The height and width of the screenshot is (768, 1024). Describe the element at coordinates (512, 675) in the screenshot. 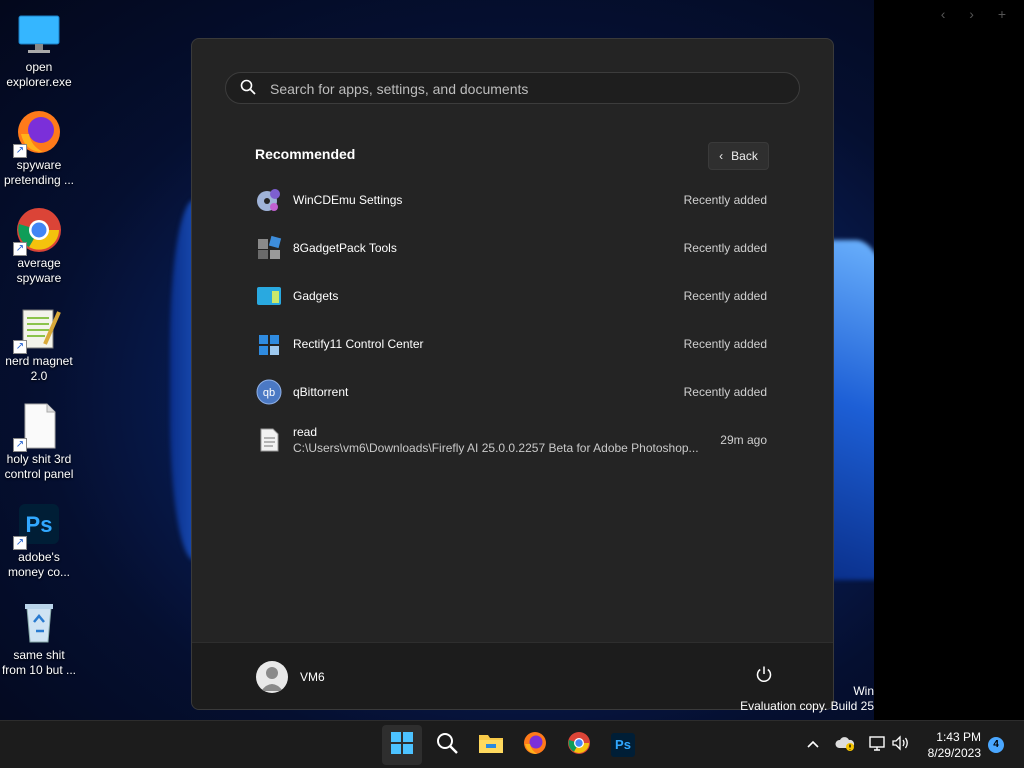

I see `start-menu-footer: VM6` at that location.